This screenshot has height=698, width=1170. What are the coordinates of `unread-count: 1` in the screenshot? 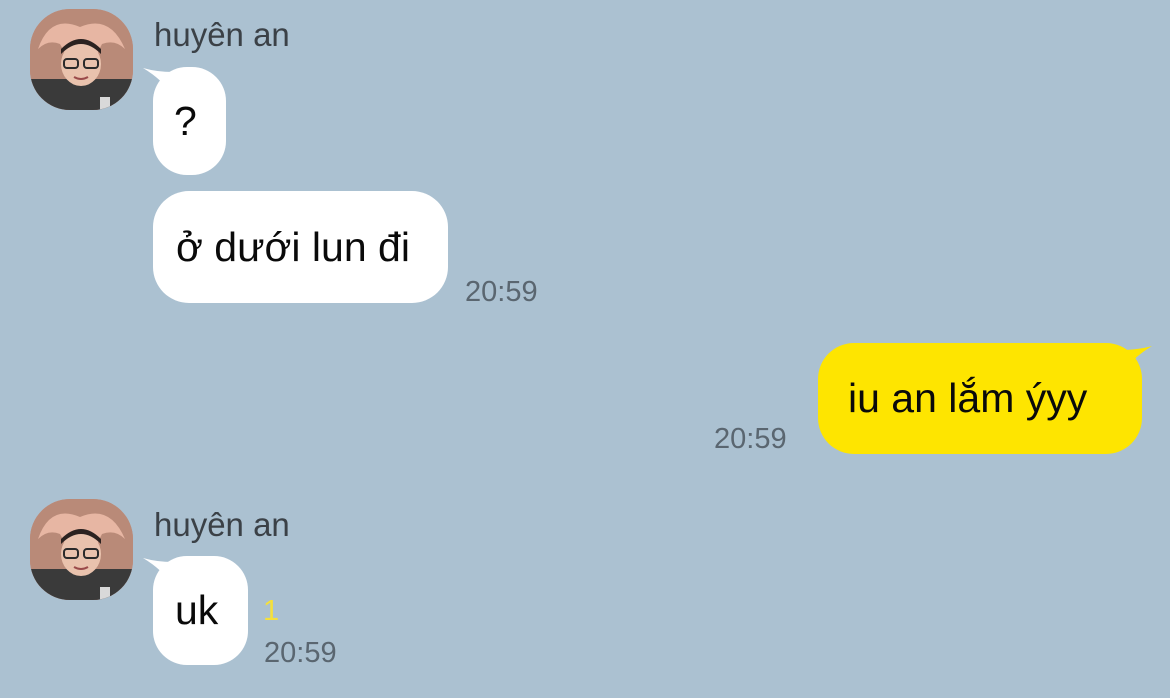 It's located at (271, 611).